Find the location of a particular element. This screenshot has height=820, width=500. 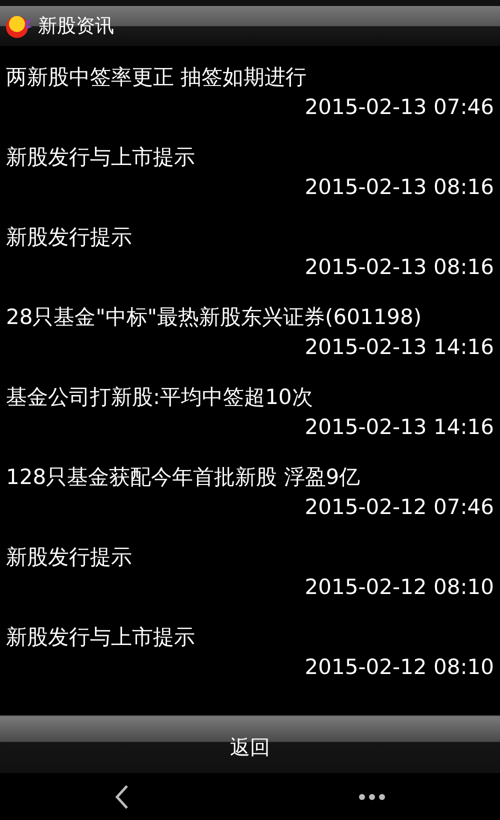

news-title: 28只基金"中标"最热新股东兴证券(601198) is located at coordinates (214, 317).